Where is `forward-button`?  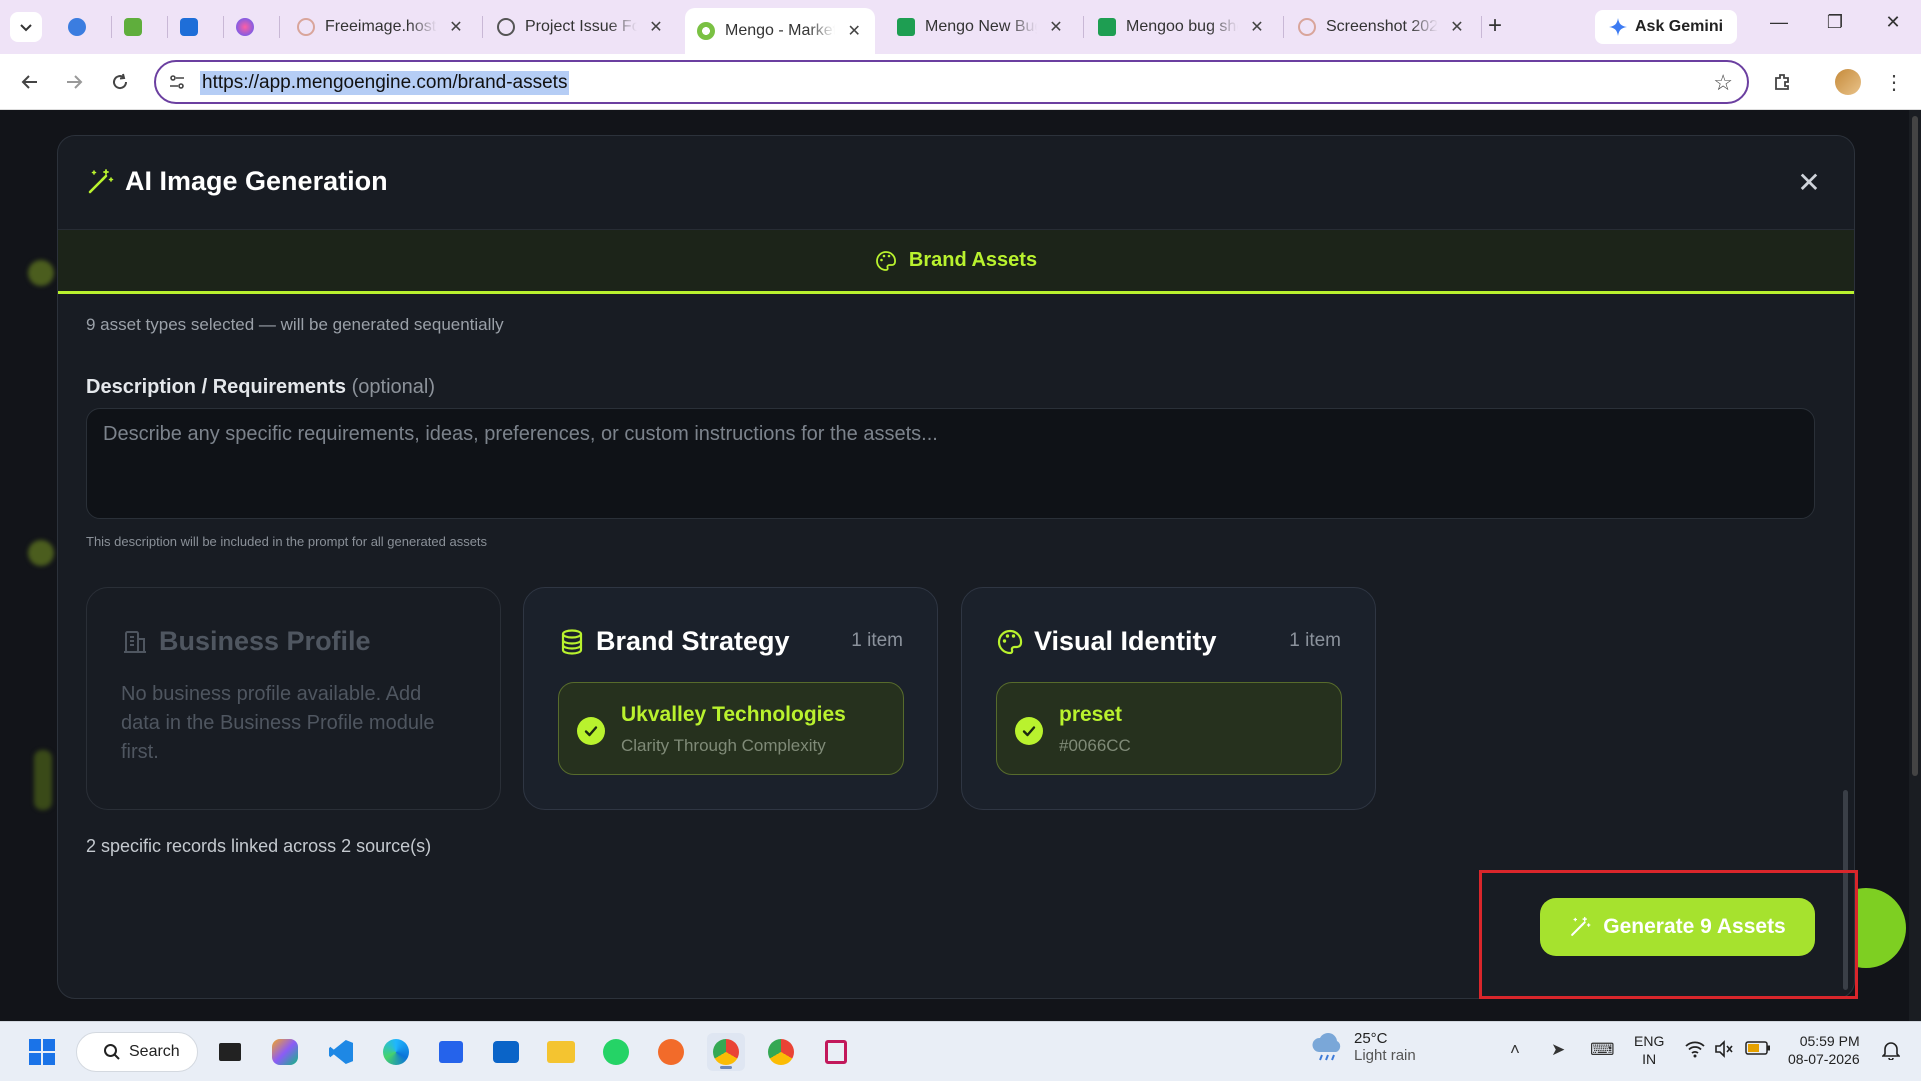 forward-button is located at coordinates (74, 82).